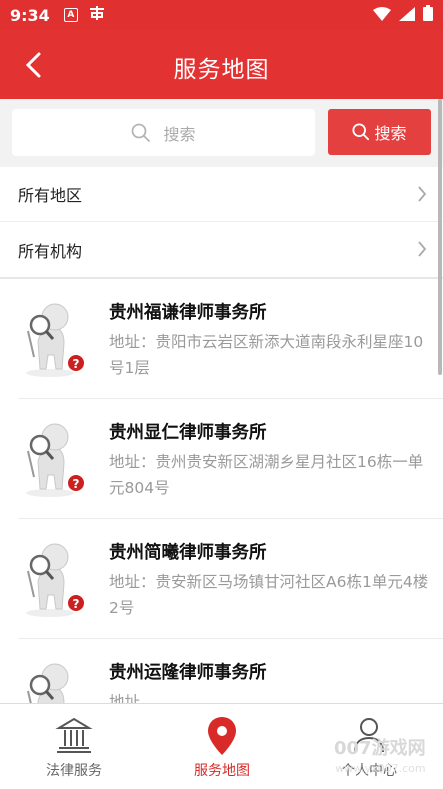  I want to click on firm-address: 地址, so click(125, 698).